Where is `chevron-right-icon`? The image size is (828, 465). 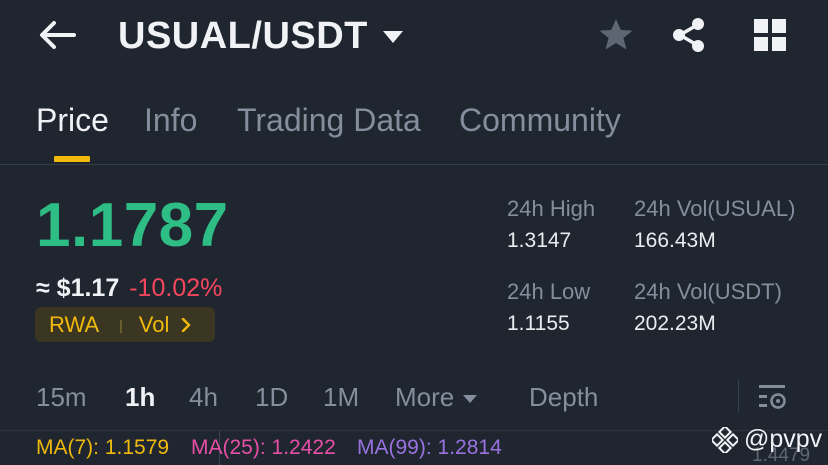 chevron-right-icon is located at coordinates (186, 324).